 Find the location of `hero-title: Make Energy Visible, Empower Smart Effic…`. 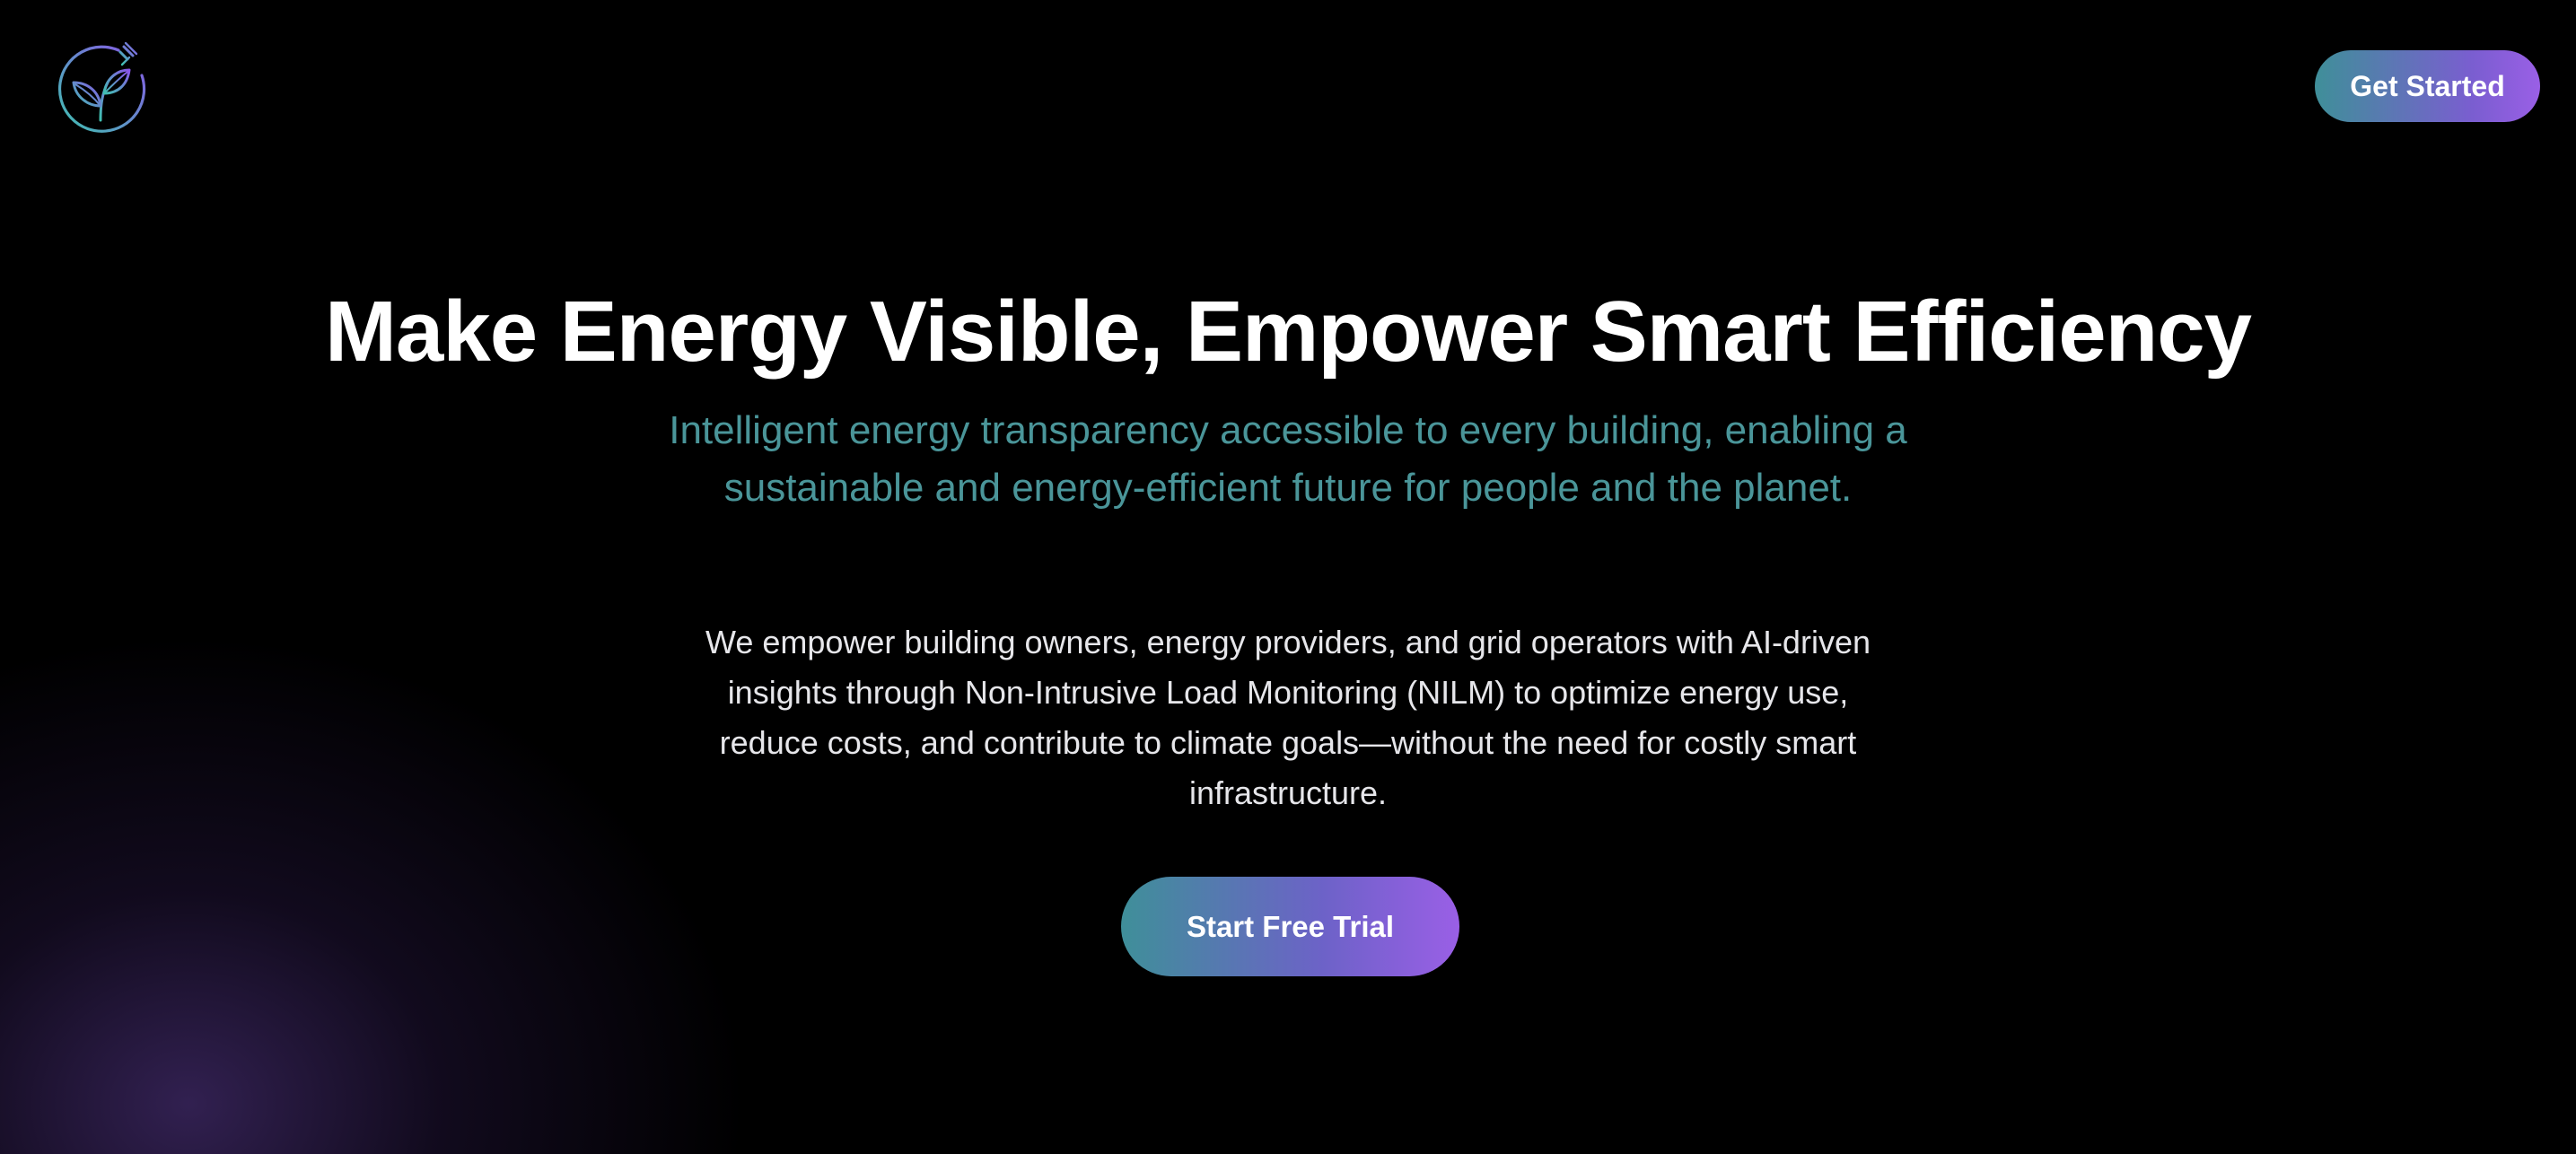

hero-title: Make Energy Visible, Empower Smart Effic… is located at coordinates (1288, 332).